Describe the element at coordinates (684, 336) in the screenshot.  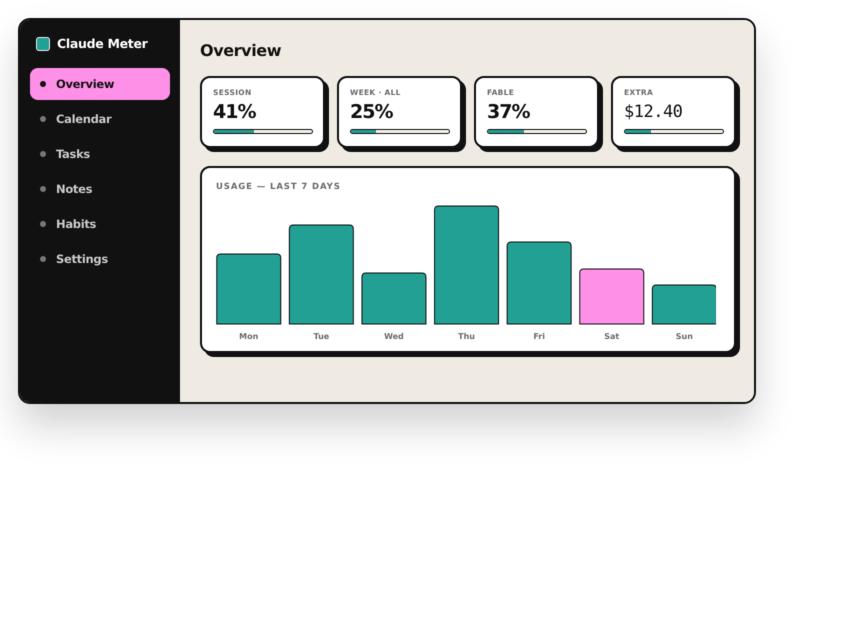
I see `day-label: Sun` at that location.